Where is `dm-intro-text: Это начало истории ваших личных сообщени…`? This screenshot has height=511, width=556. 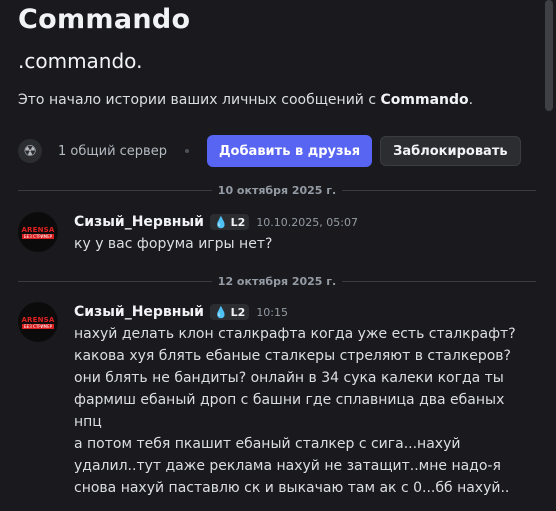 dm-intro-text: Это начало истории ваших личных сообщени… is located at coordinates (277, 100).